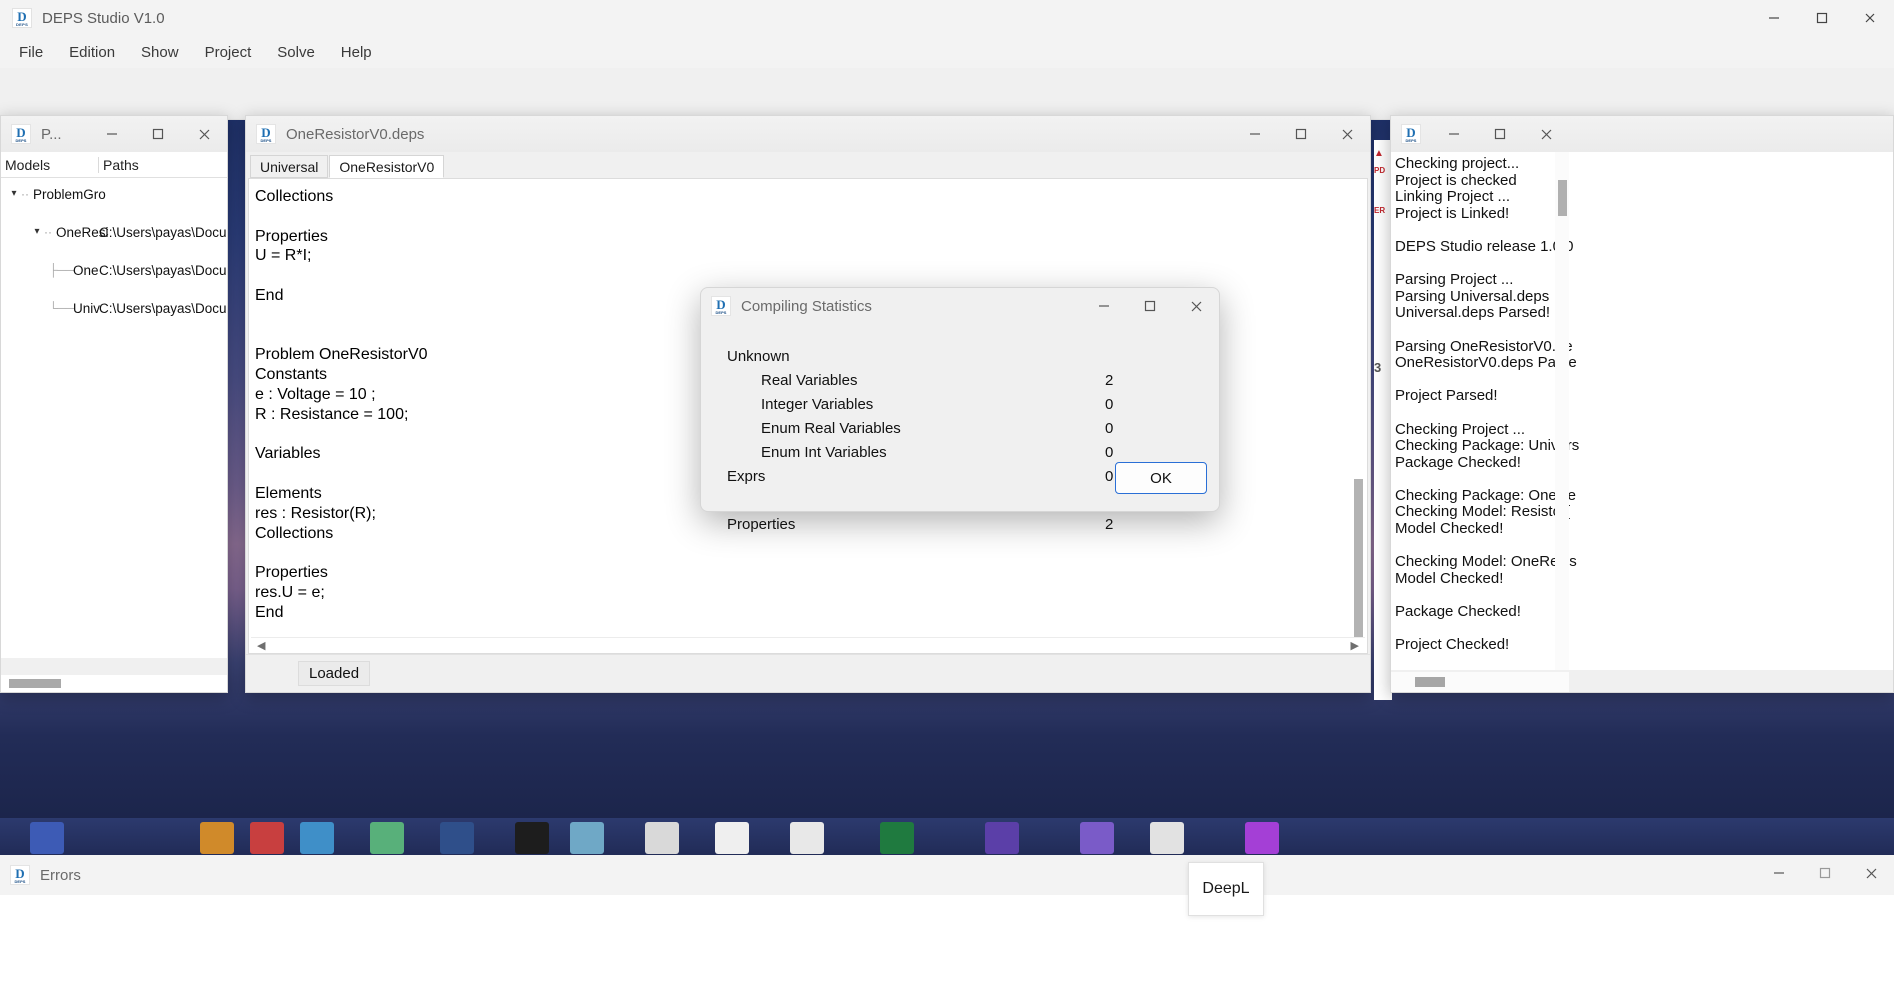 The height and width of the screenshot is (991, 1894). I want to click on dialog-title: Compiling Statistics, so click(806, 306).